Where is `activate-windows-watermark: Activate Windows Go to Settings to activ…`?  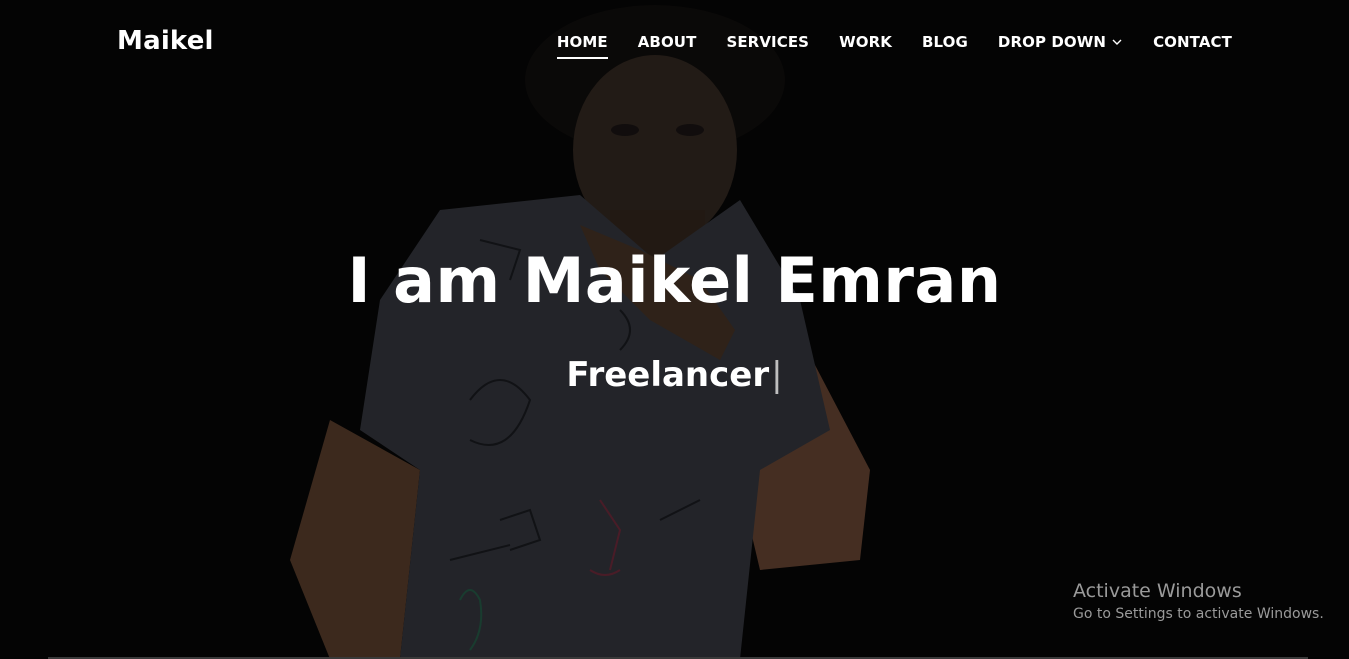 activate-windows-watermark: Activate Windows Go to Settings to activ… is located at coordinates (1198, 601).